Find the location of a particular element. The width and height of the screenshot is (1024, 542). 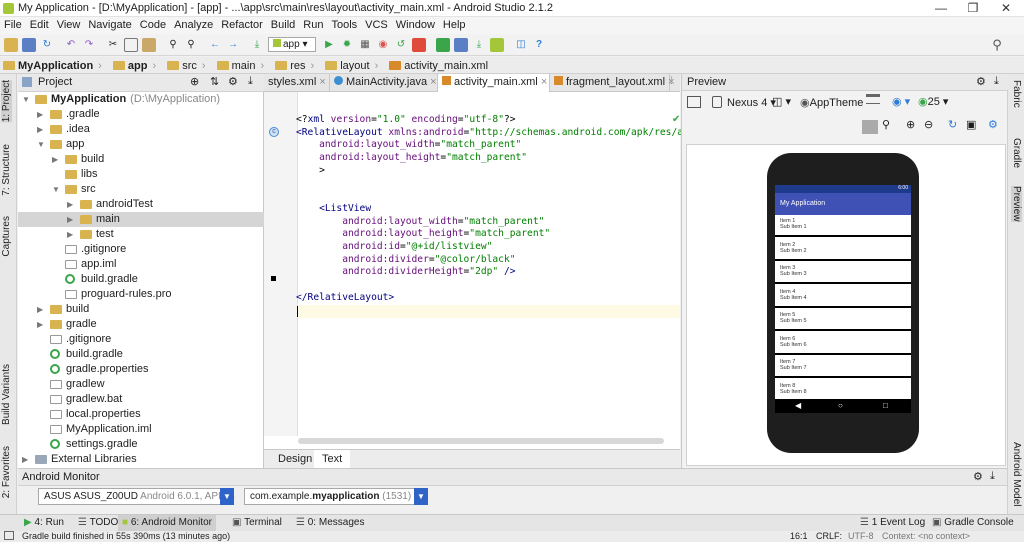

search-everywhere-icon: ⚲ is located at coordinates (997, 45).